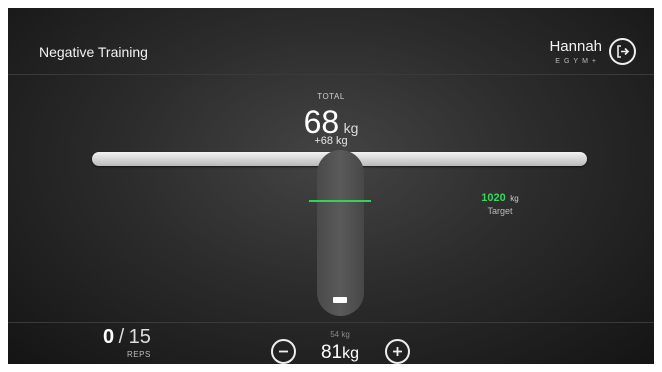 This screenshot has width=662, height=372. I want to click on brand-logo: EGYM+, so click(577, 61).